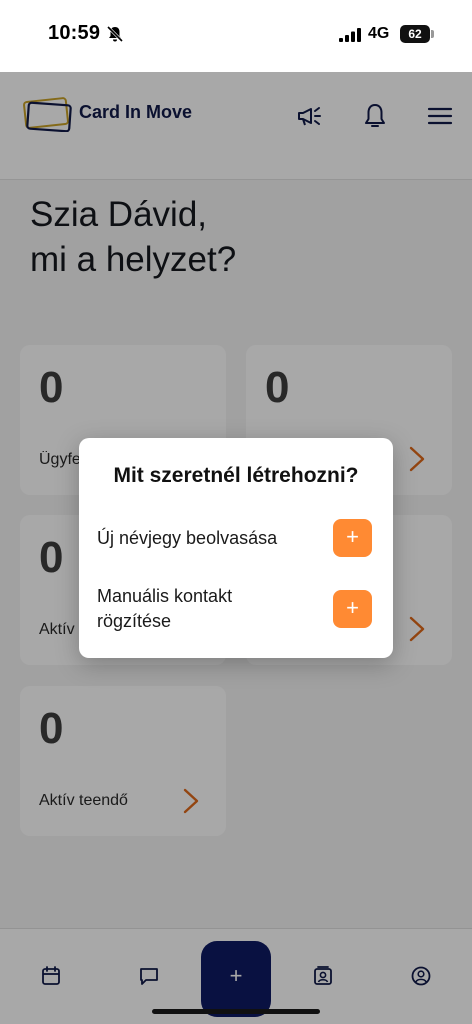 This screenshot has width=472, height=1024. Describe the element at coordinates (236, 475) in the screenshot. I see `dialog-title: Mit szeretnél létrehozni?` at that location.